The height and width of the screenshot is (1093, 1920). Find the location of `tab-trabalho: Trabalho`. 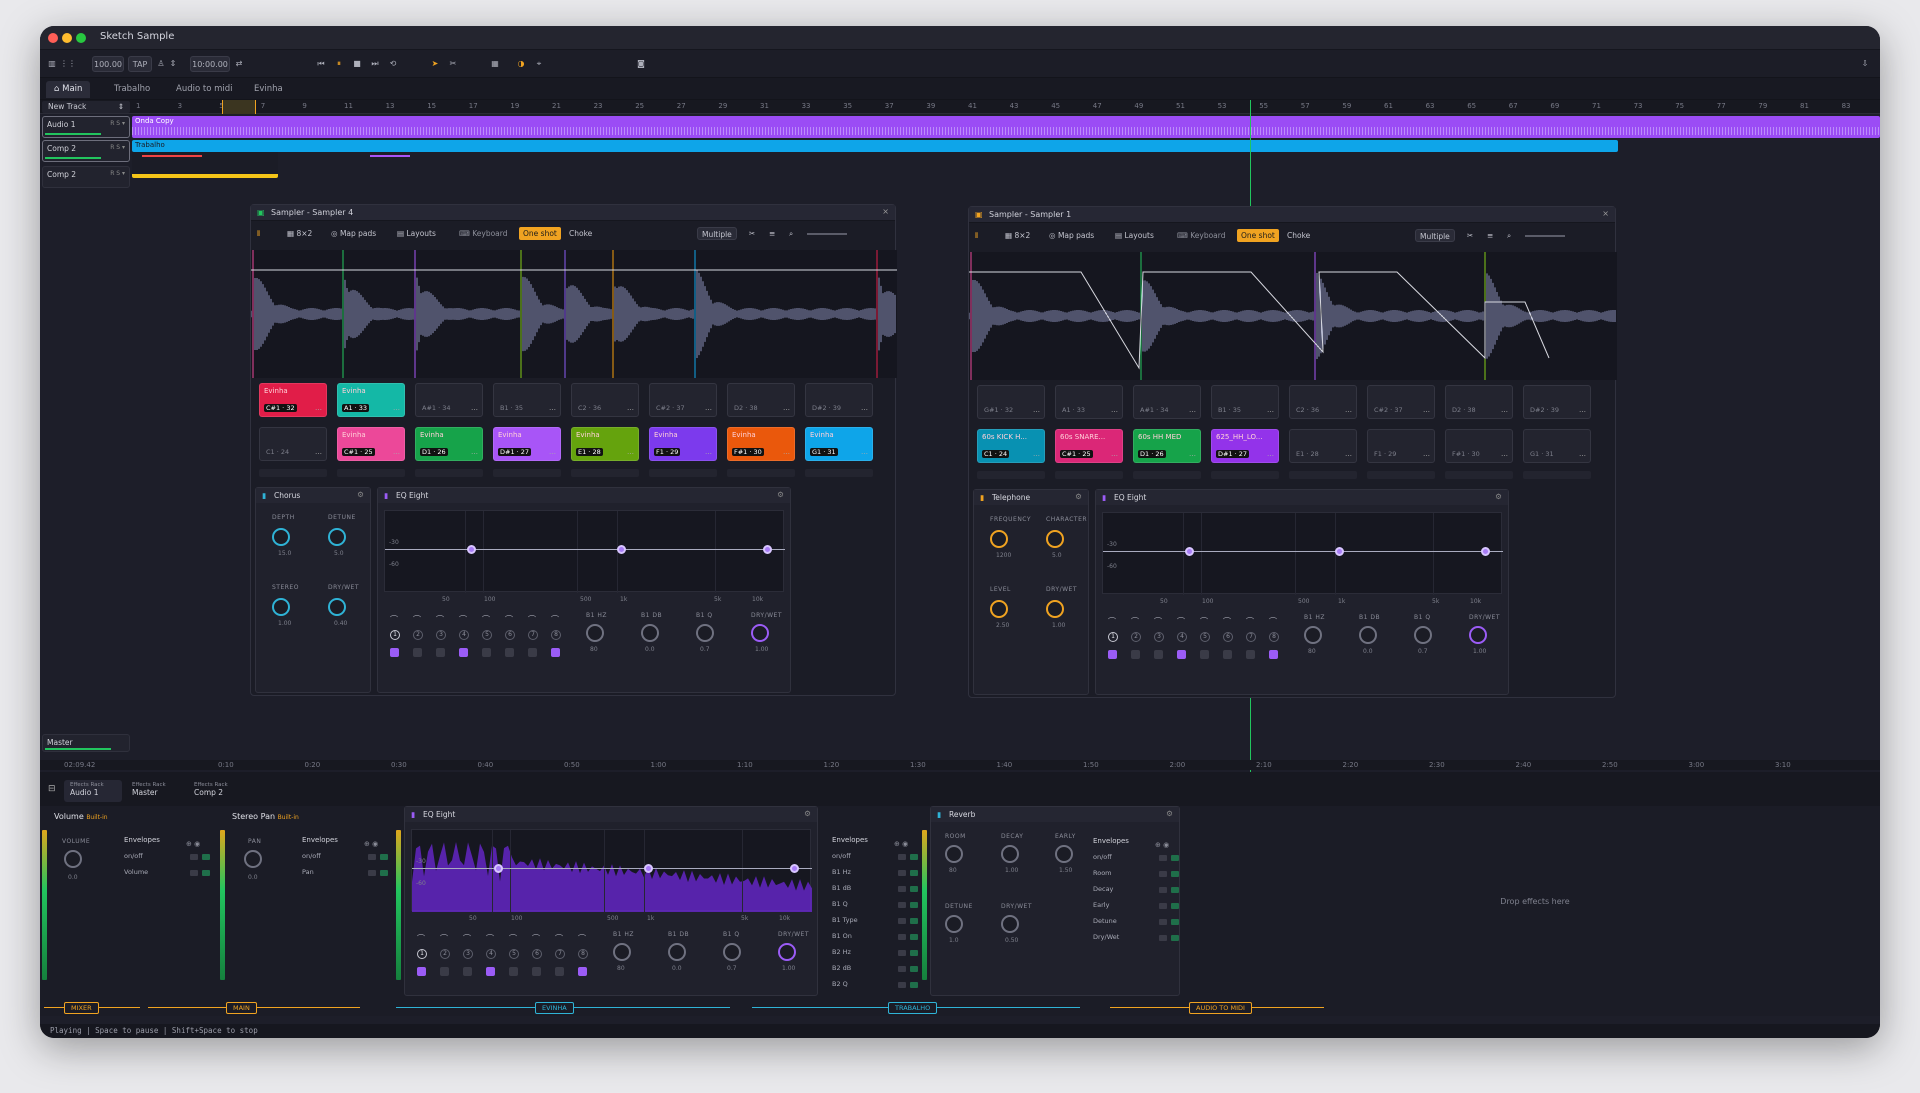

tab-trabalho: Trabalho is located at coordinates (132, 89).